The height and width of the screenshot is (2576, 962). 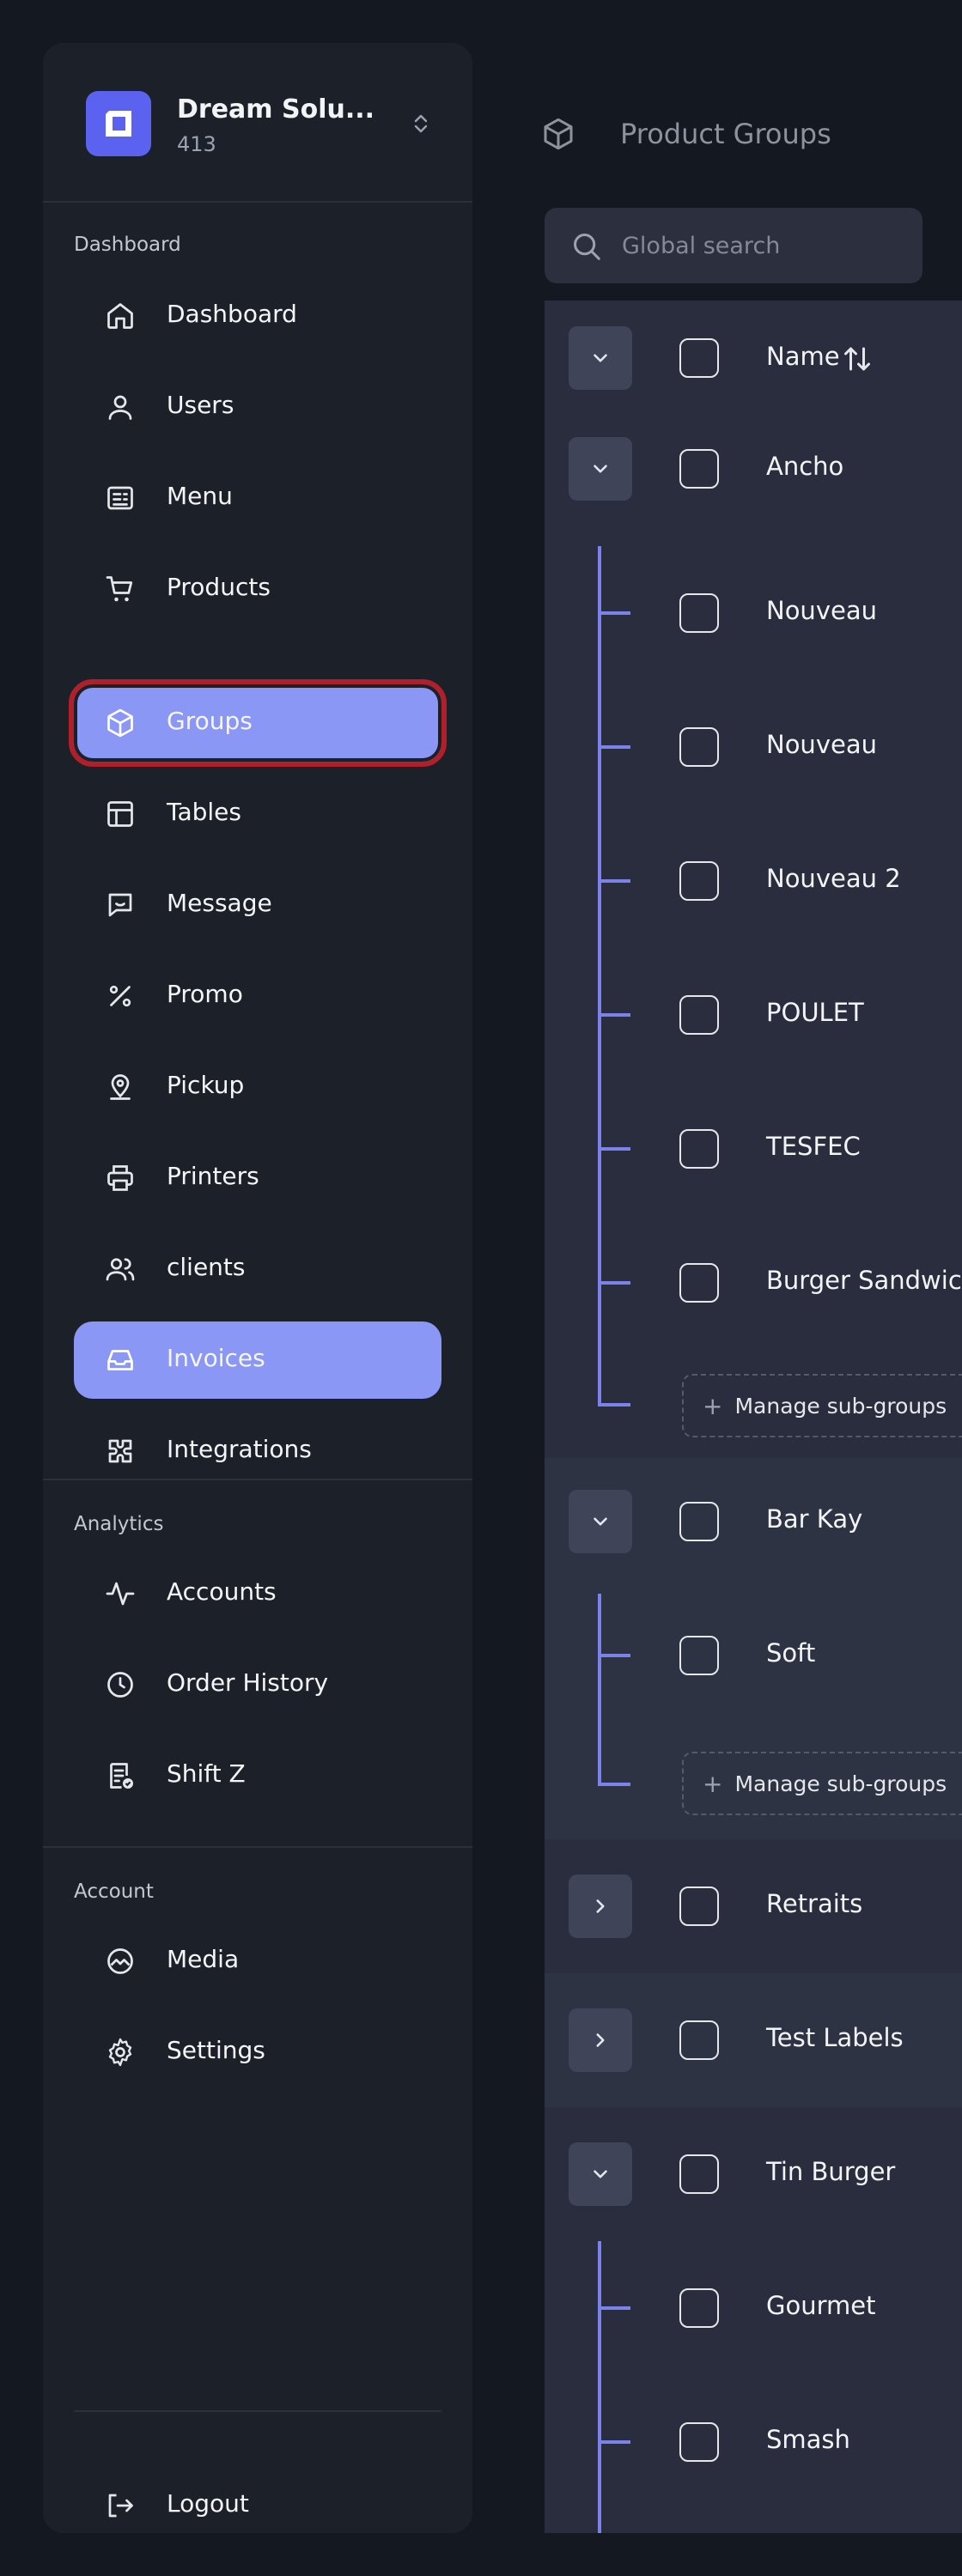 What do you see at coordinates (791, 1653) in the screenshot?
I see `subgroup-name: Soft` at bounding box center [791, 1653].